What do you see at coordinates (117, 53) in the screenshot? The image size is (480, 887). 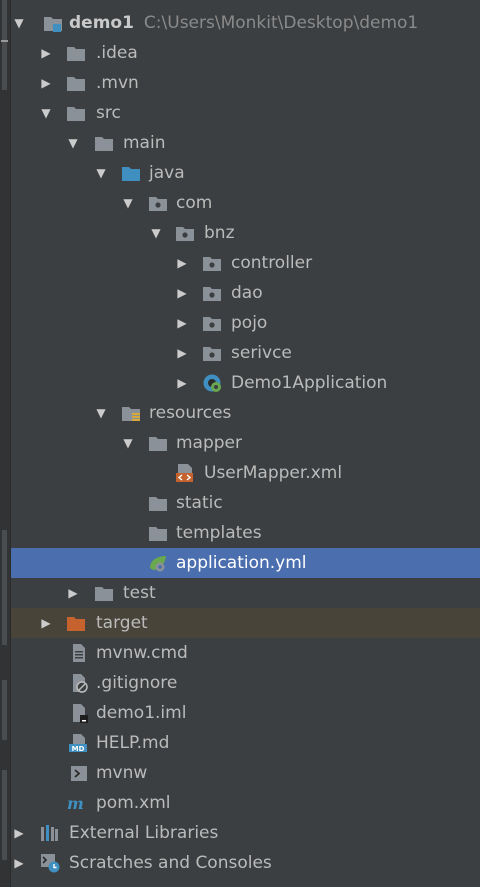 I see `folder-label: .idea` at bounding box center [117, 53].